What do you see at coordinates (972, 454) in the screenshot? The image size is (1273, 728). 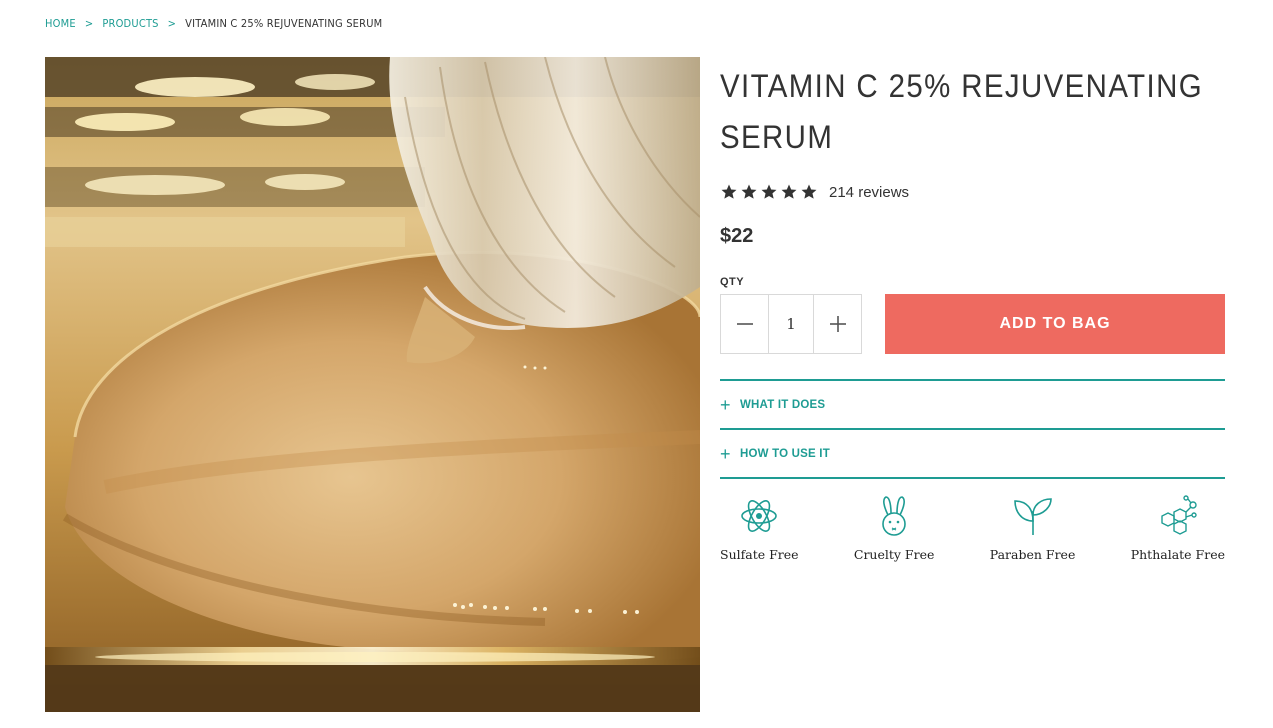 I see `accordion-how-to-use-it: + HOW TO USE IT` at bounding box center [972, 454].